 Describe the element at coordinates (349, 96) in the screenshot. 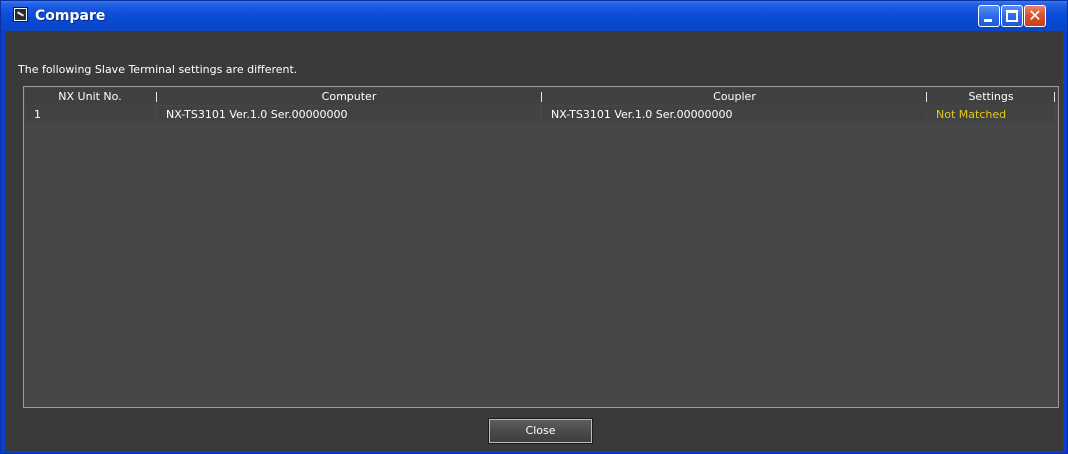

I see `column-header-computer: Computer` at that location.